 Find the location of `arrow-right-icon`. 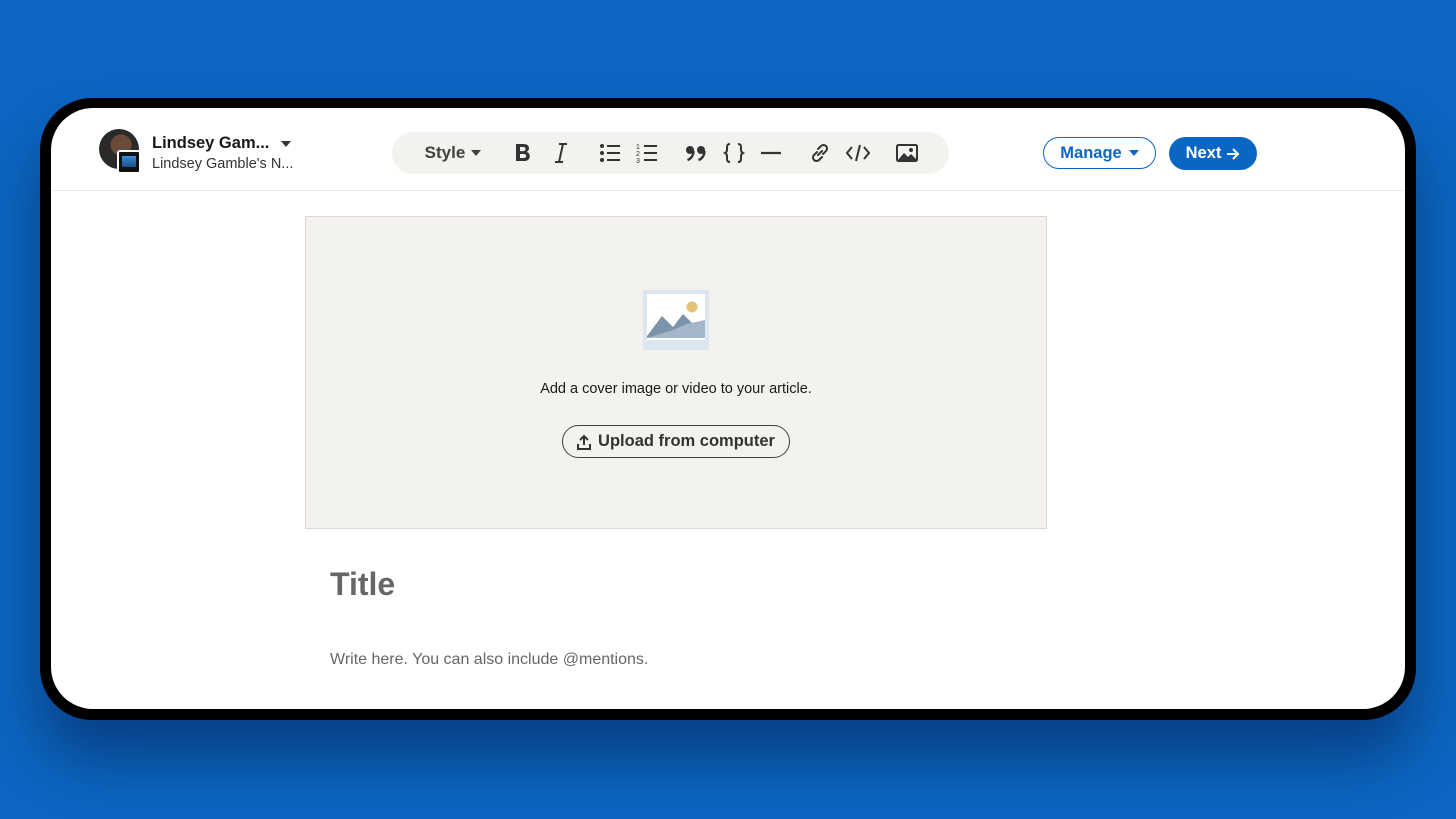

arrow-right-icon is located at coordinates (1233, 153).